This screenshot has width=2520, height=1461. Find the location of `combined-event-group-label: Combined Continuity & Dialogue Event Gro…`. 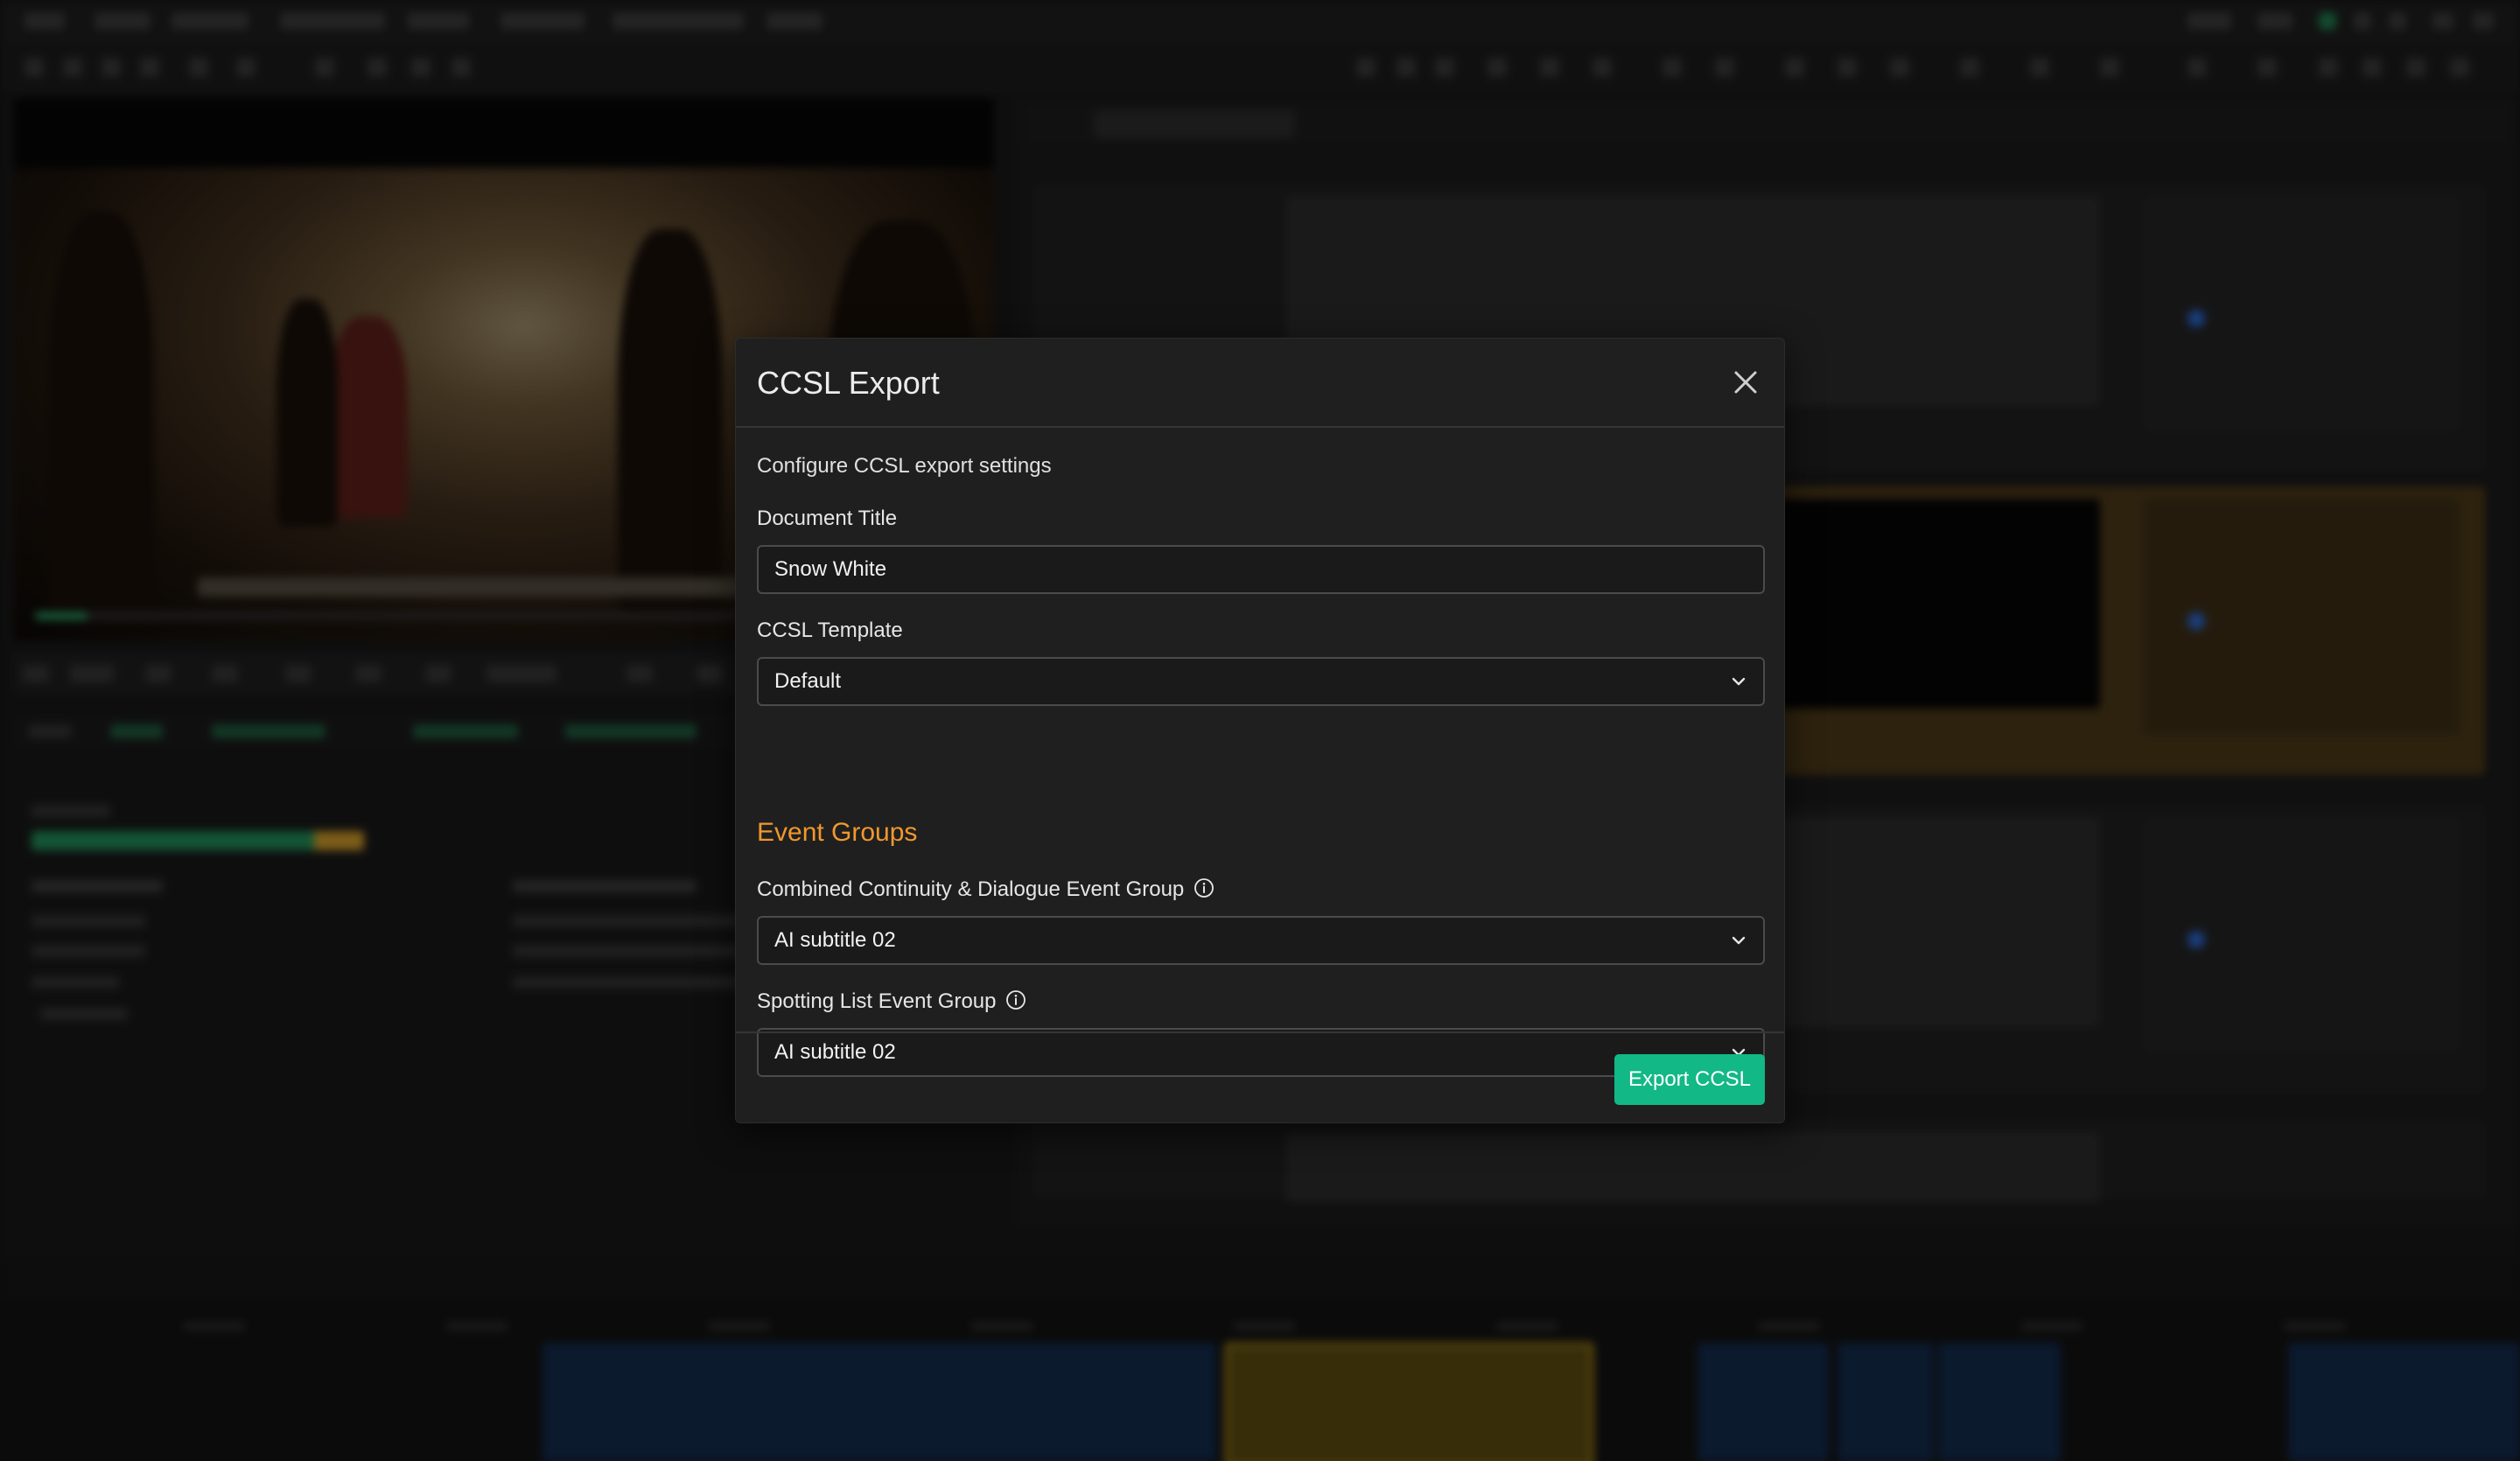

combined-event-group-label: Combined Continuity & Dialogue Event Gro… is located at coordinates (971, 889).